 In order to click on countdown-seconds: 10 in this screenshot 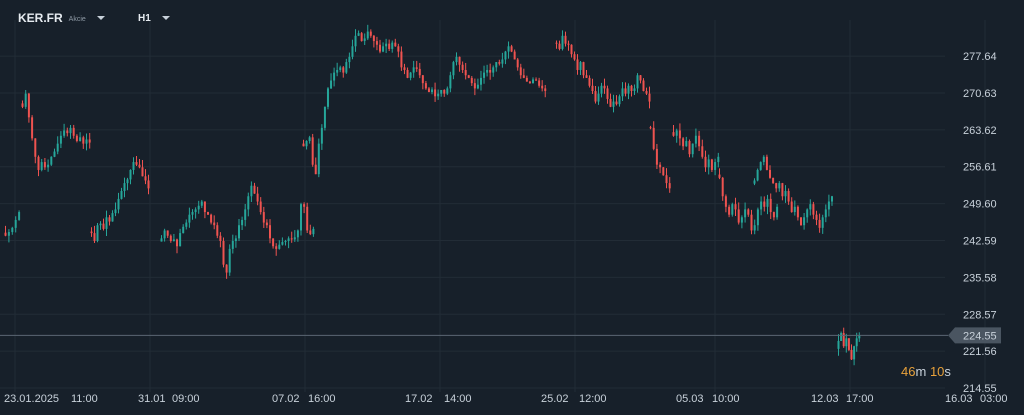, I will do `click(937, 371)`.